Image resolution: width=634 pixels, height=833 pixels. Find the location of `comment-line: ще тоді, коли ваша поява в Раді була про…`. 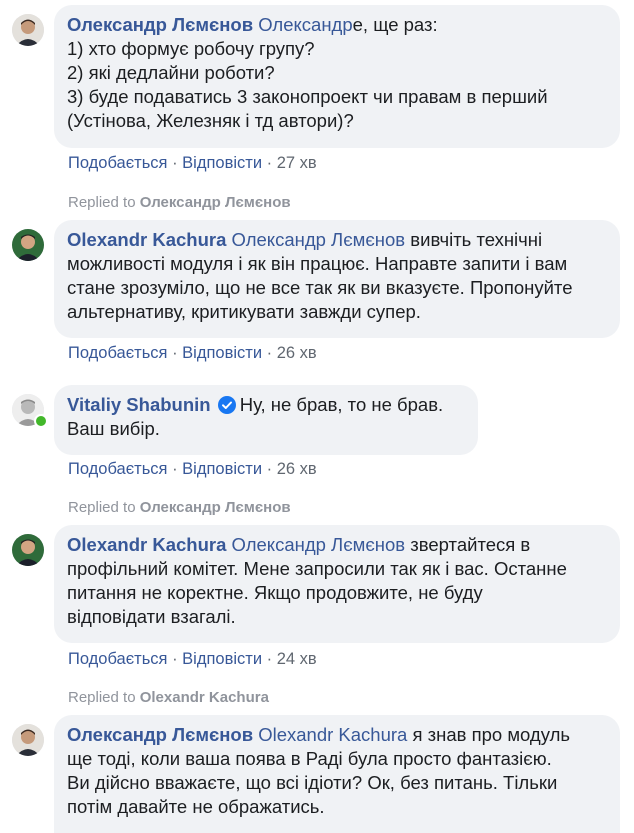

comment-line: ще тоді, коли ваша поява в Раді була про… is located at coordinates (309, 758).